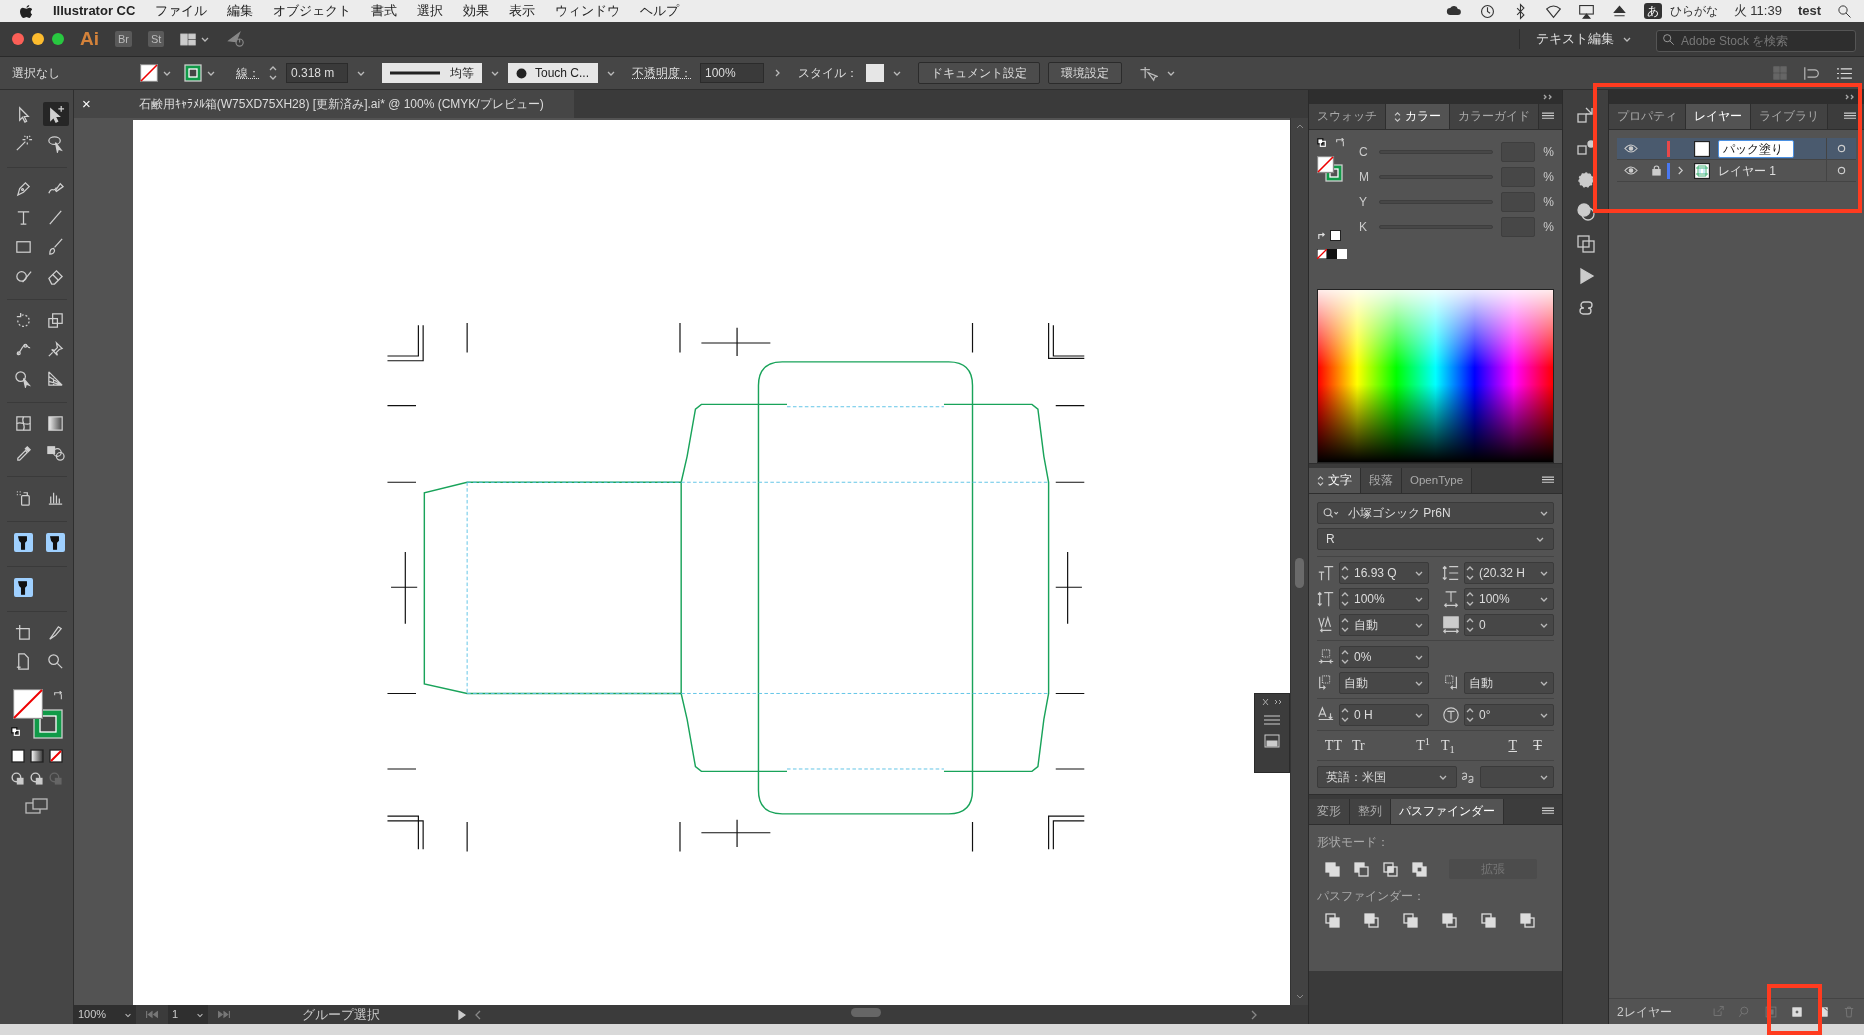 The width and height of the screenshot is (1864, 1035). What do you see at coordinates (1809, 11) in the screenshot?
I see `user-name: test` at bounding box center [1809, 11].